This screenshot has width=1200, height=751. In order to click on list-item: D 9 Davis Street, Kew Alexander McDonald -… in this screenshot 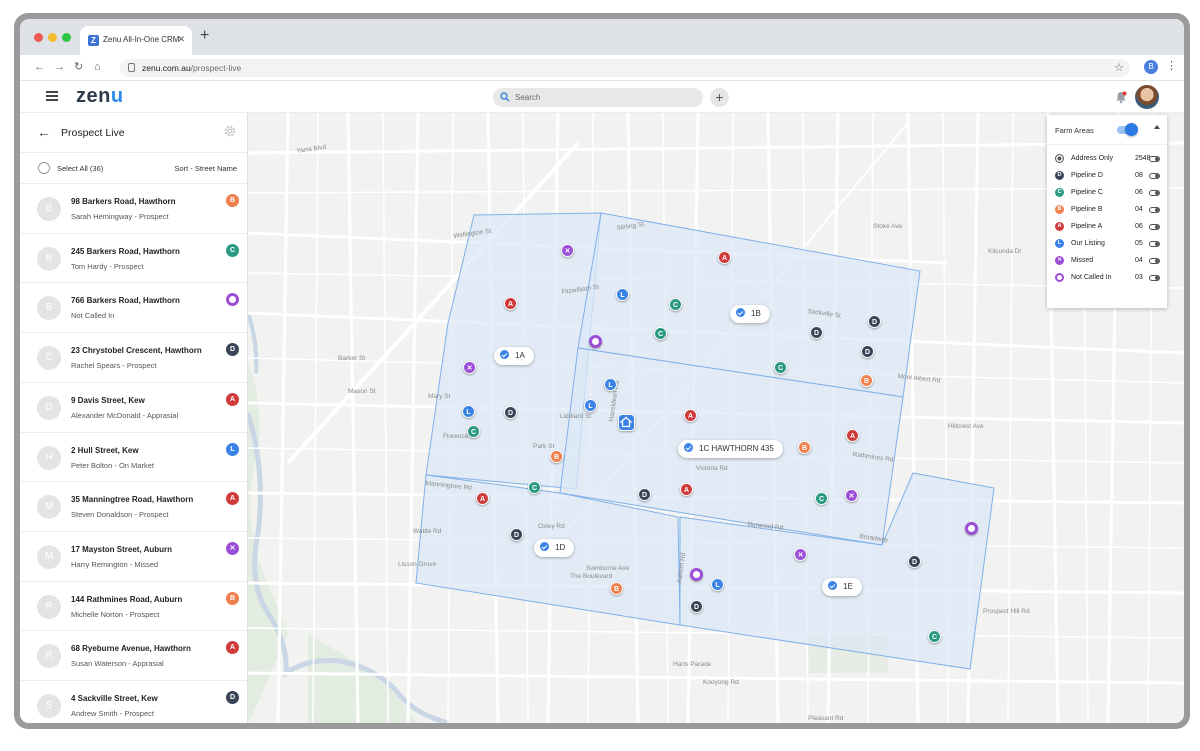, I will do `click(133, 406)`.